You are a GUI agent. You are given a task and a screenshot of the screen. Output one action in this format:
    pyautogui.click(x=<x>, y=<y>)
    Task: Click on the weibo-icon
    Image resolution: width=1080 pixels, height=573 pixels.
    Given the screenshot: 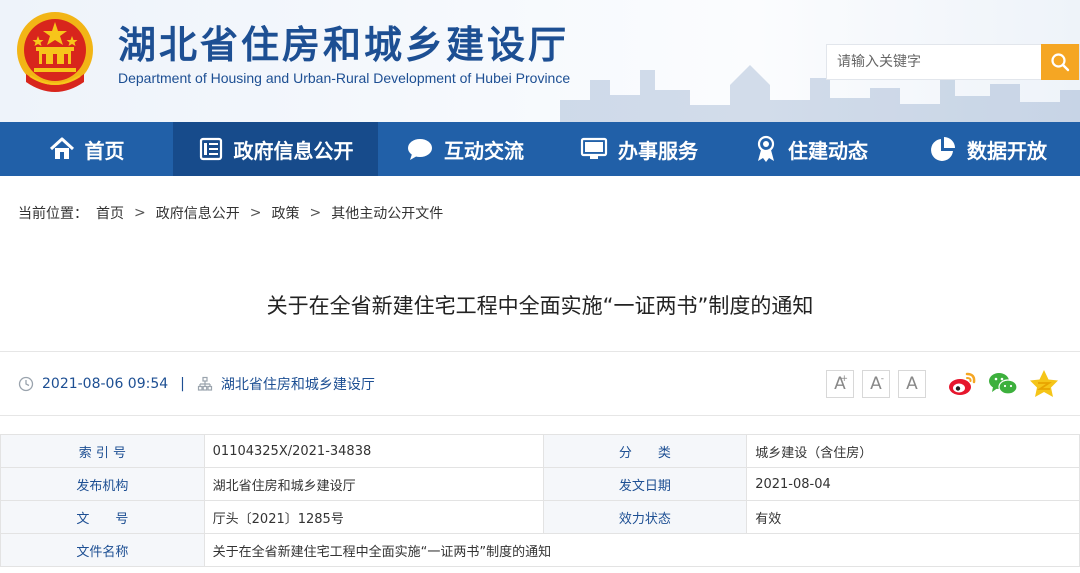 What is the action you would take?
    pyautogui.click(x=962, y=383)
    